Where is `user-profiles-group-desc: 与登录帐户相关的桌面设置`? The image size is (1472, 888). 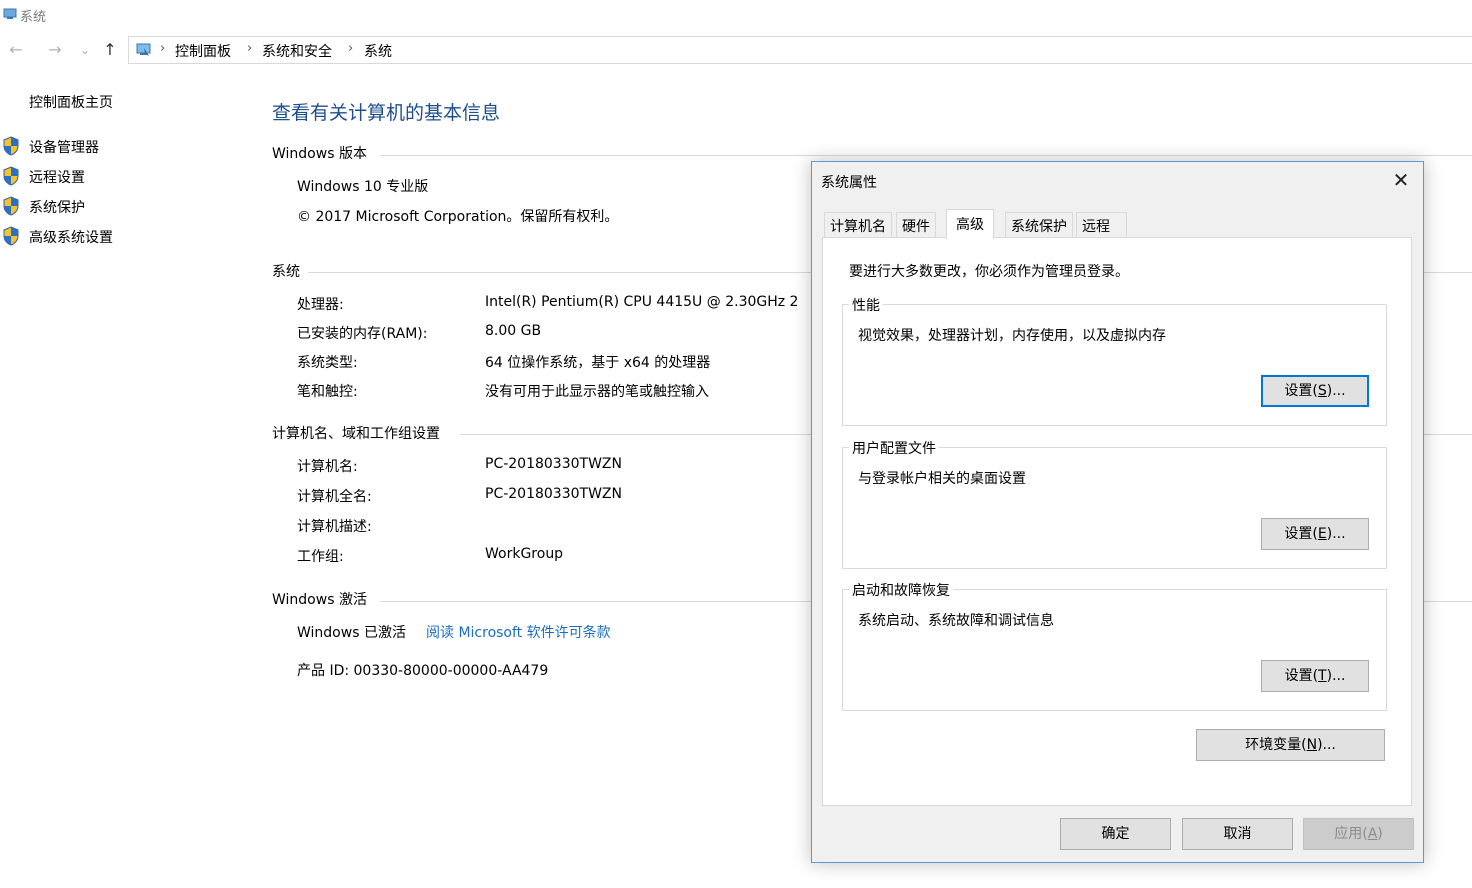 user-profiles-group-desc: 与登录帐户相关的桌面设置 is located at coordinates (942, 479).